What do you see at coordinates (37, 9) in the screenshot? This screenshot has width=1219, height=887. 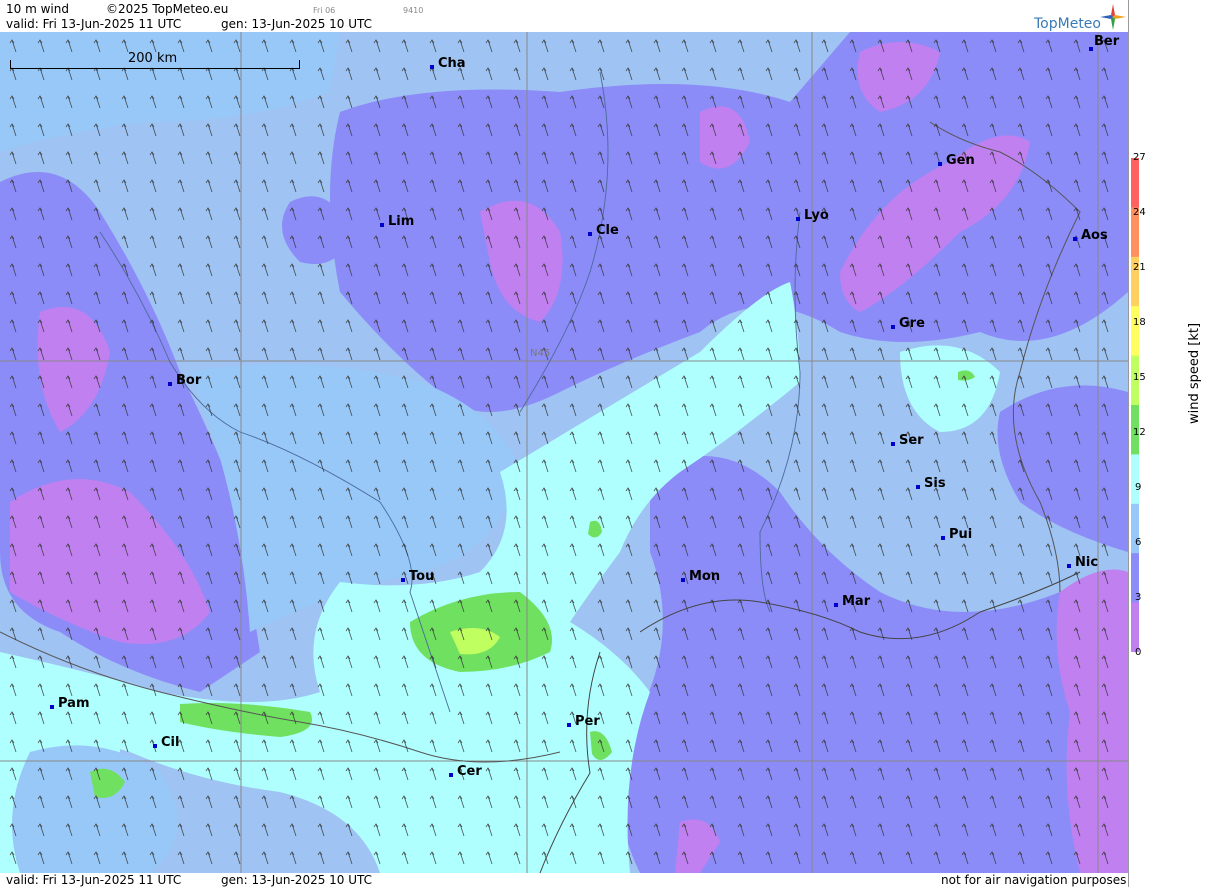 I see `product-title: 10 m wind` at bounding box center [37, 9].